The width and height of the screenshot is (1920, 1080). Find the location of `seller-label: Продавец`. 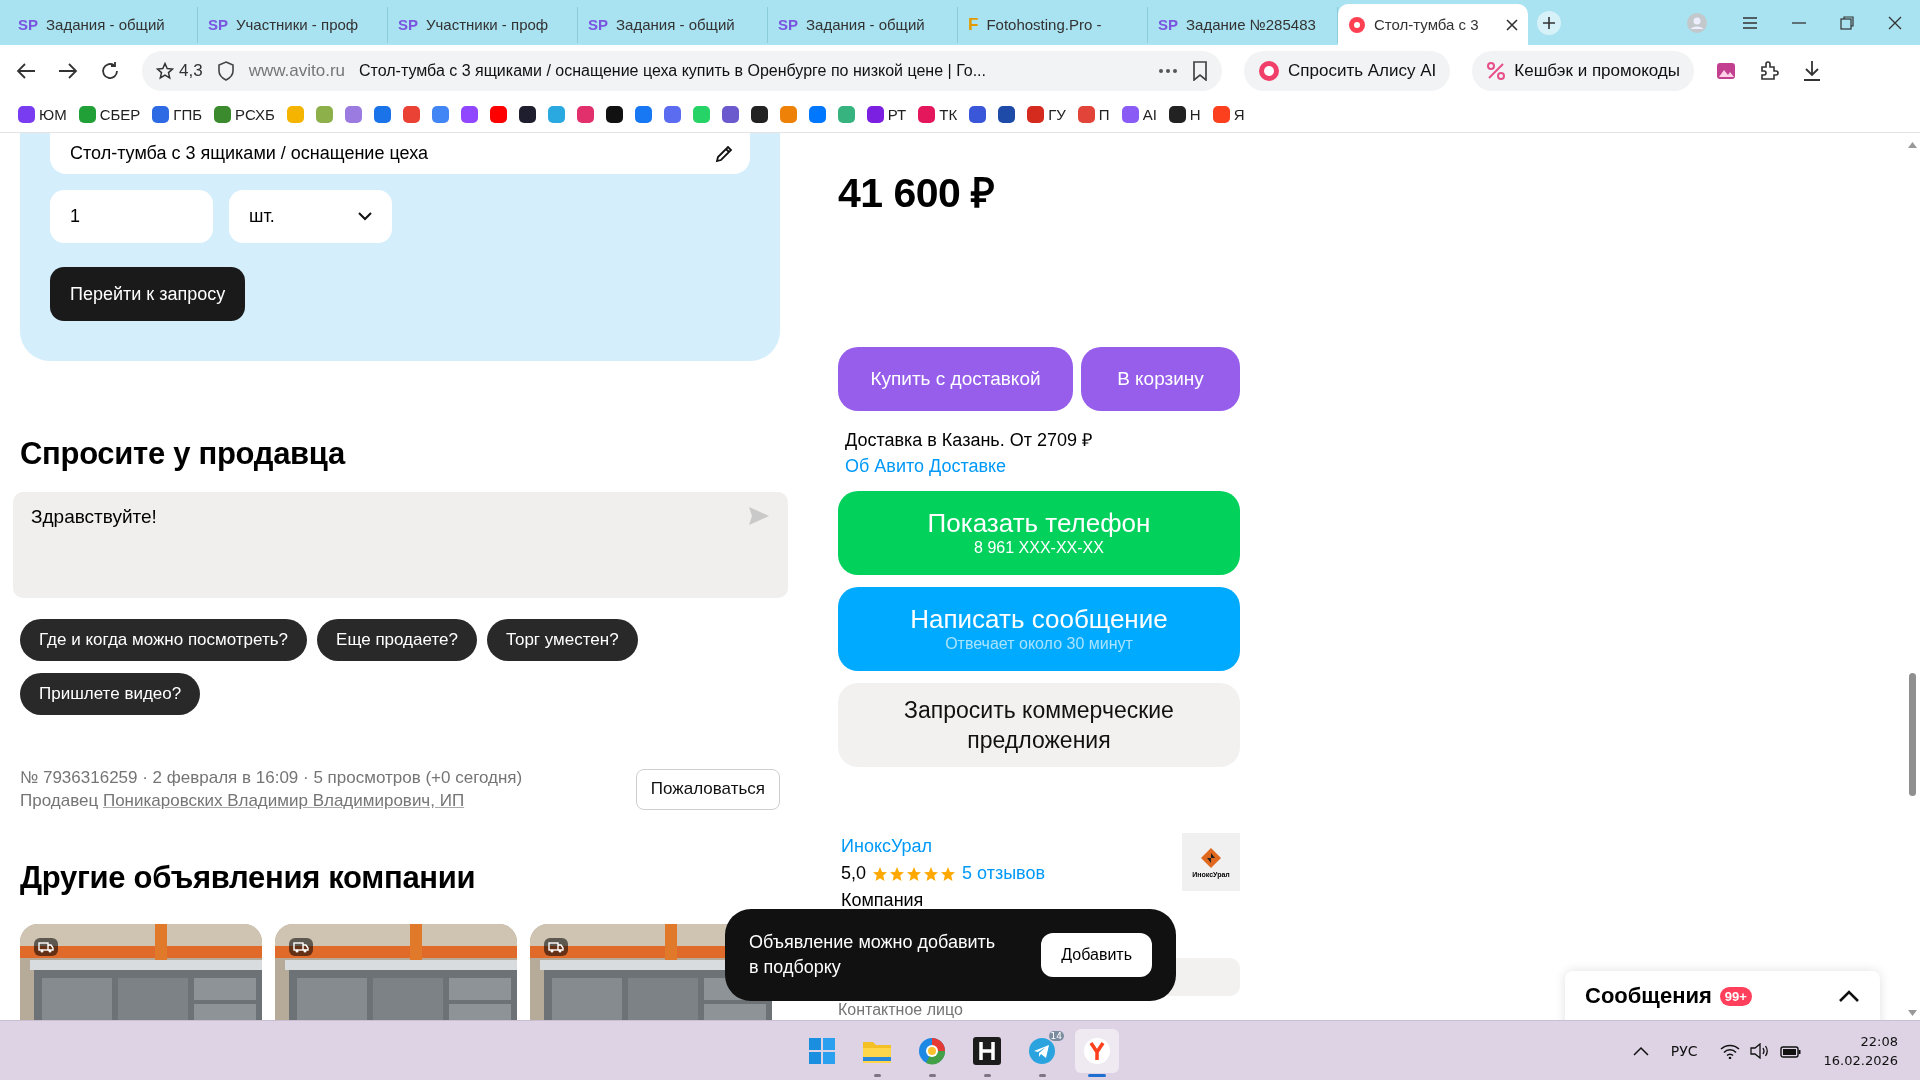

seller-label: Продавец is located at coordinates (59, 800).